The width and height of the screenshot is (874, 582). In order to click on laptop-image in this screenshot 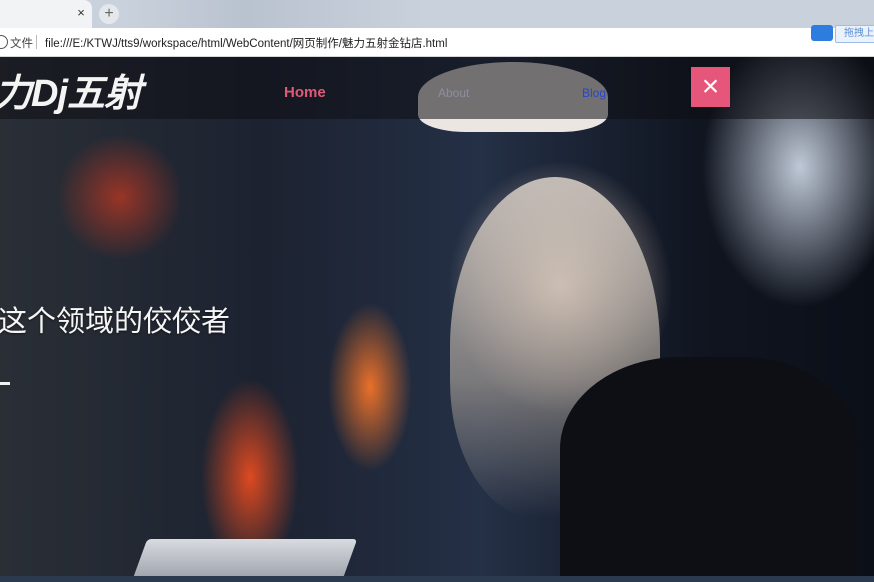, I will do `click(245, 558)`.